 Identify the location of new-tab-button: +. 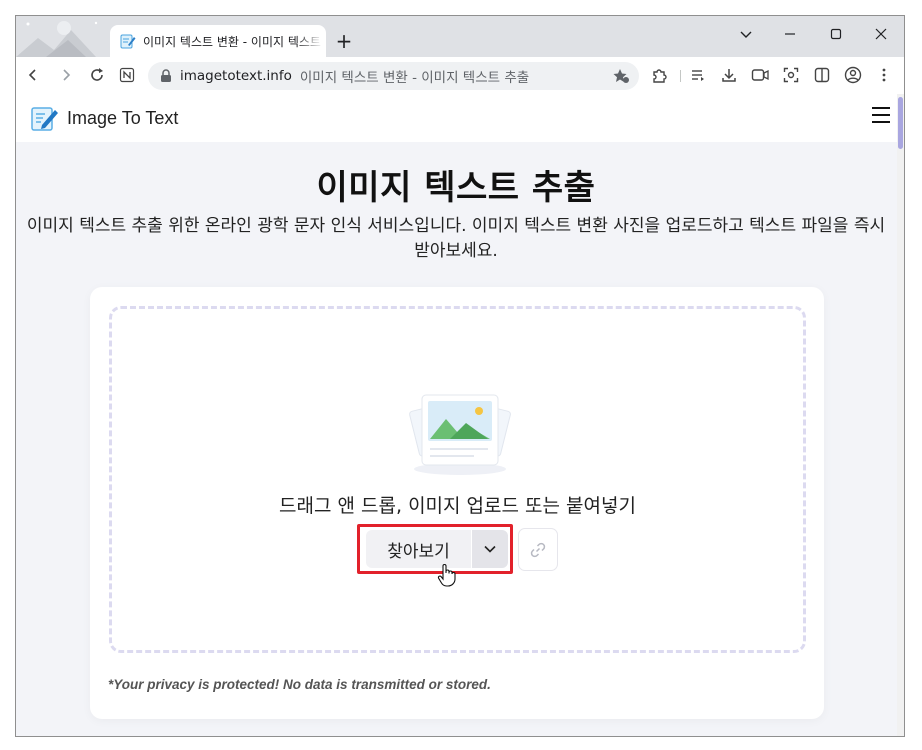
(344, 41).